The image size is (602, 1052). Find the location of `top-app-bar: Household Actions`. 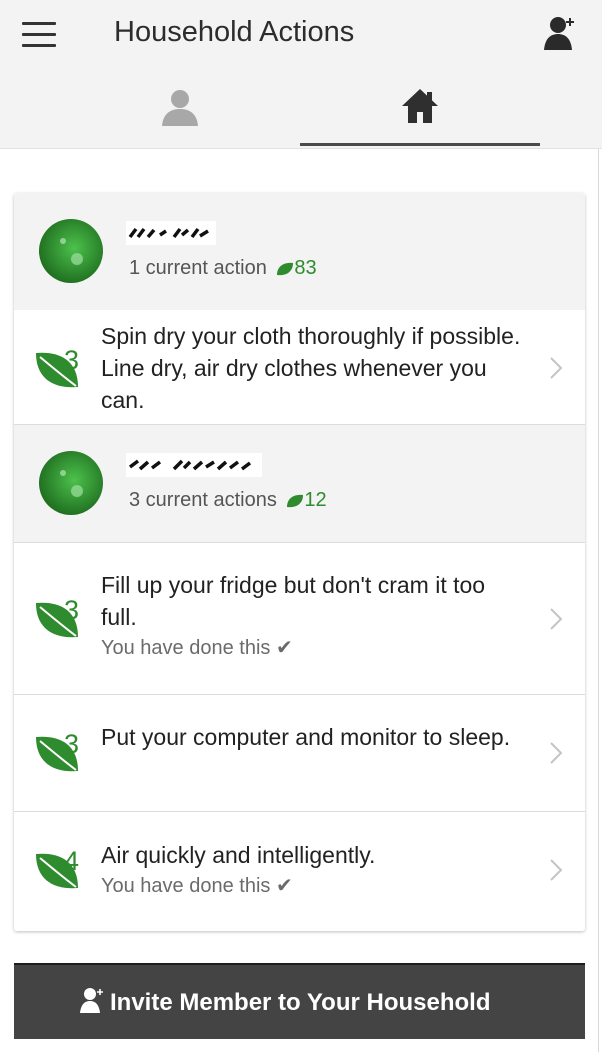

top-app-bar: Household Actions is located at coordinates (301, 34).